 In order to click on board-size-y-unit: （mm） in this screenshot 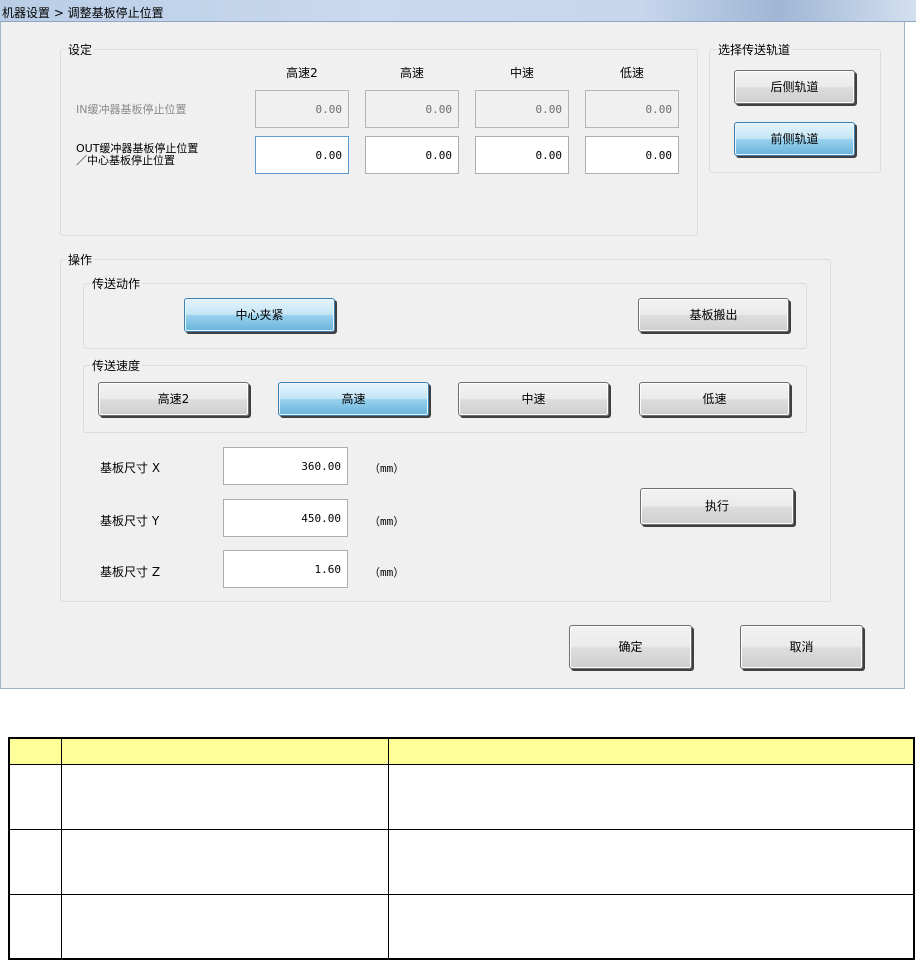, I will do `click(387, 521)`.